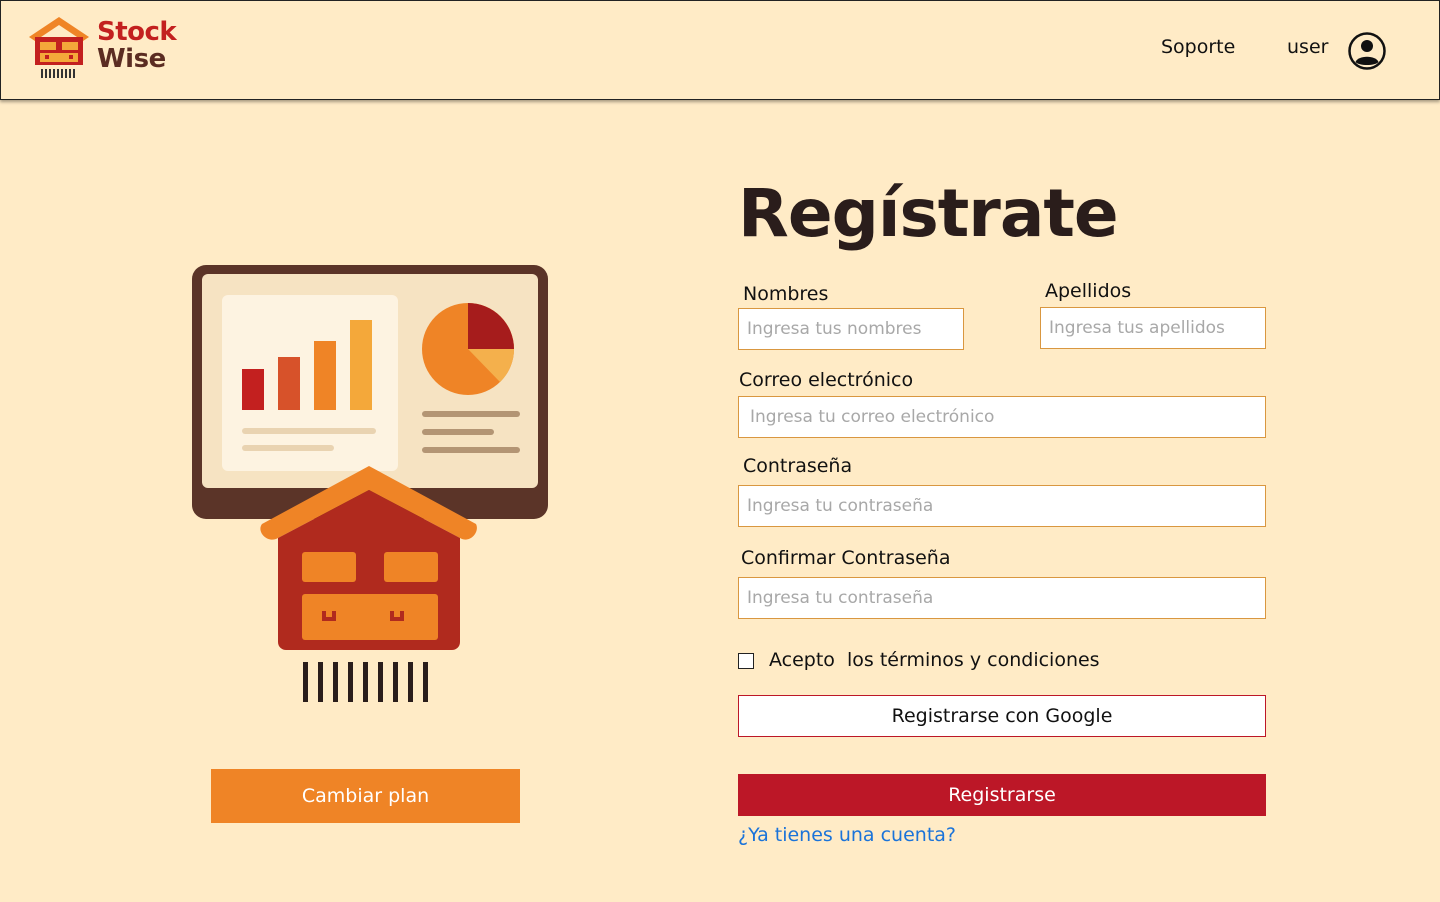  I want to click on user-circle-icon, so click(1367, 51).